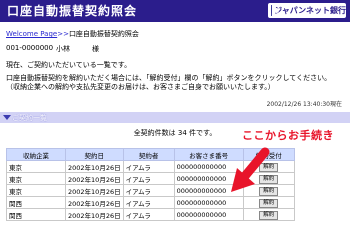 This screenshot has width=350, height=240. Describe the element at coordinates (103, 34) in the screenshot. I see `breadcrumb-current: 口座自動振替契約照会` at that location.